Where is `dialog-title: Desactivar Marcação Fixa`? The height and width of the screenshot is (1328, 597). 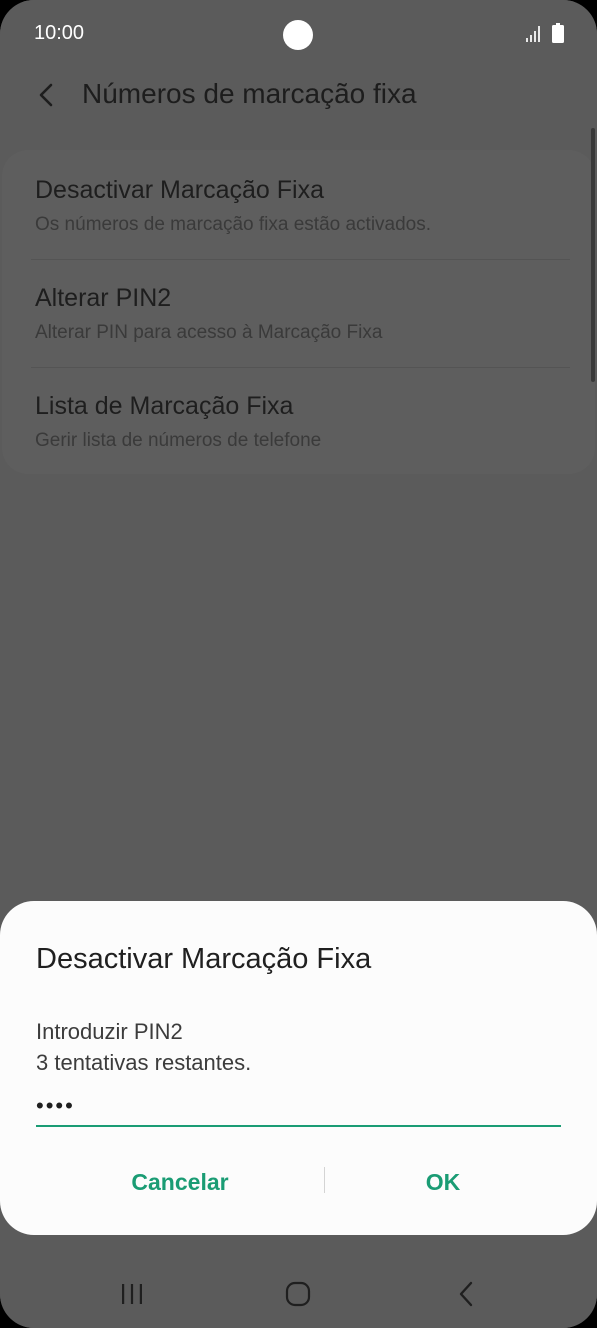 dialog-title: Desactivar Marcação Fixa is located at coordinates (204, 959).